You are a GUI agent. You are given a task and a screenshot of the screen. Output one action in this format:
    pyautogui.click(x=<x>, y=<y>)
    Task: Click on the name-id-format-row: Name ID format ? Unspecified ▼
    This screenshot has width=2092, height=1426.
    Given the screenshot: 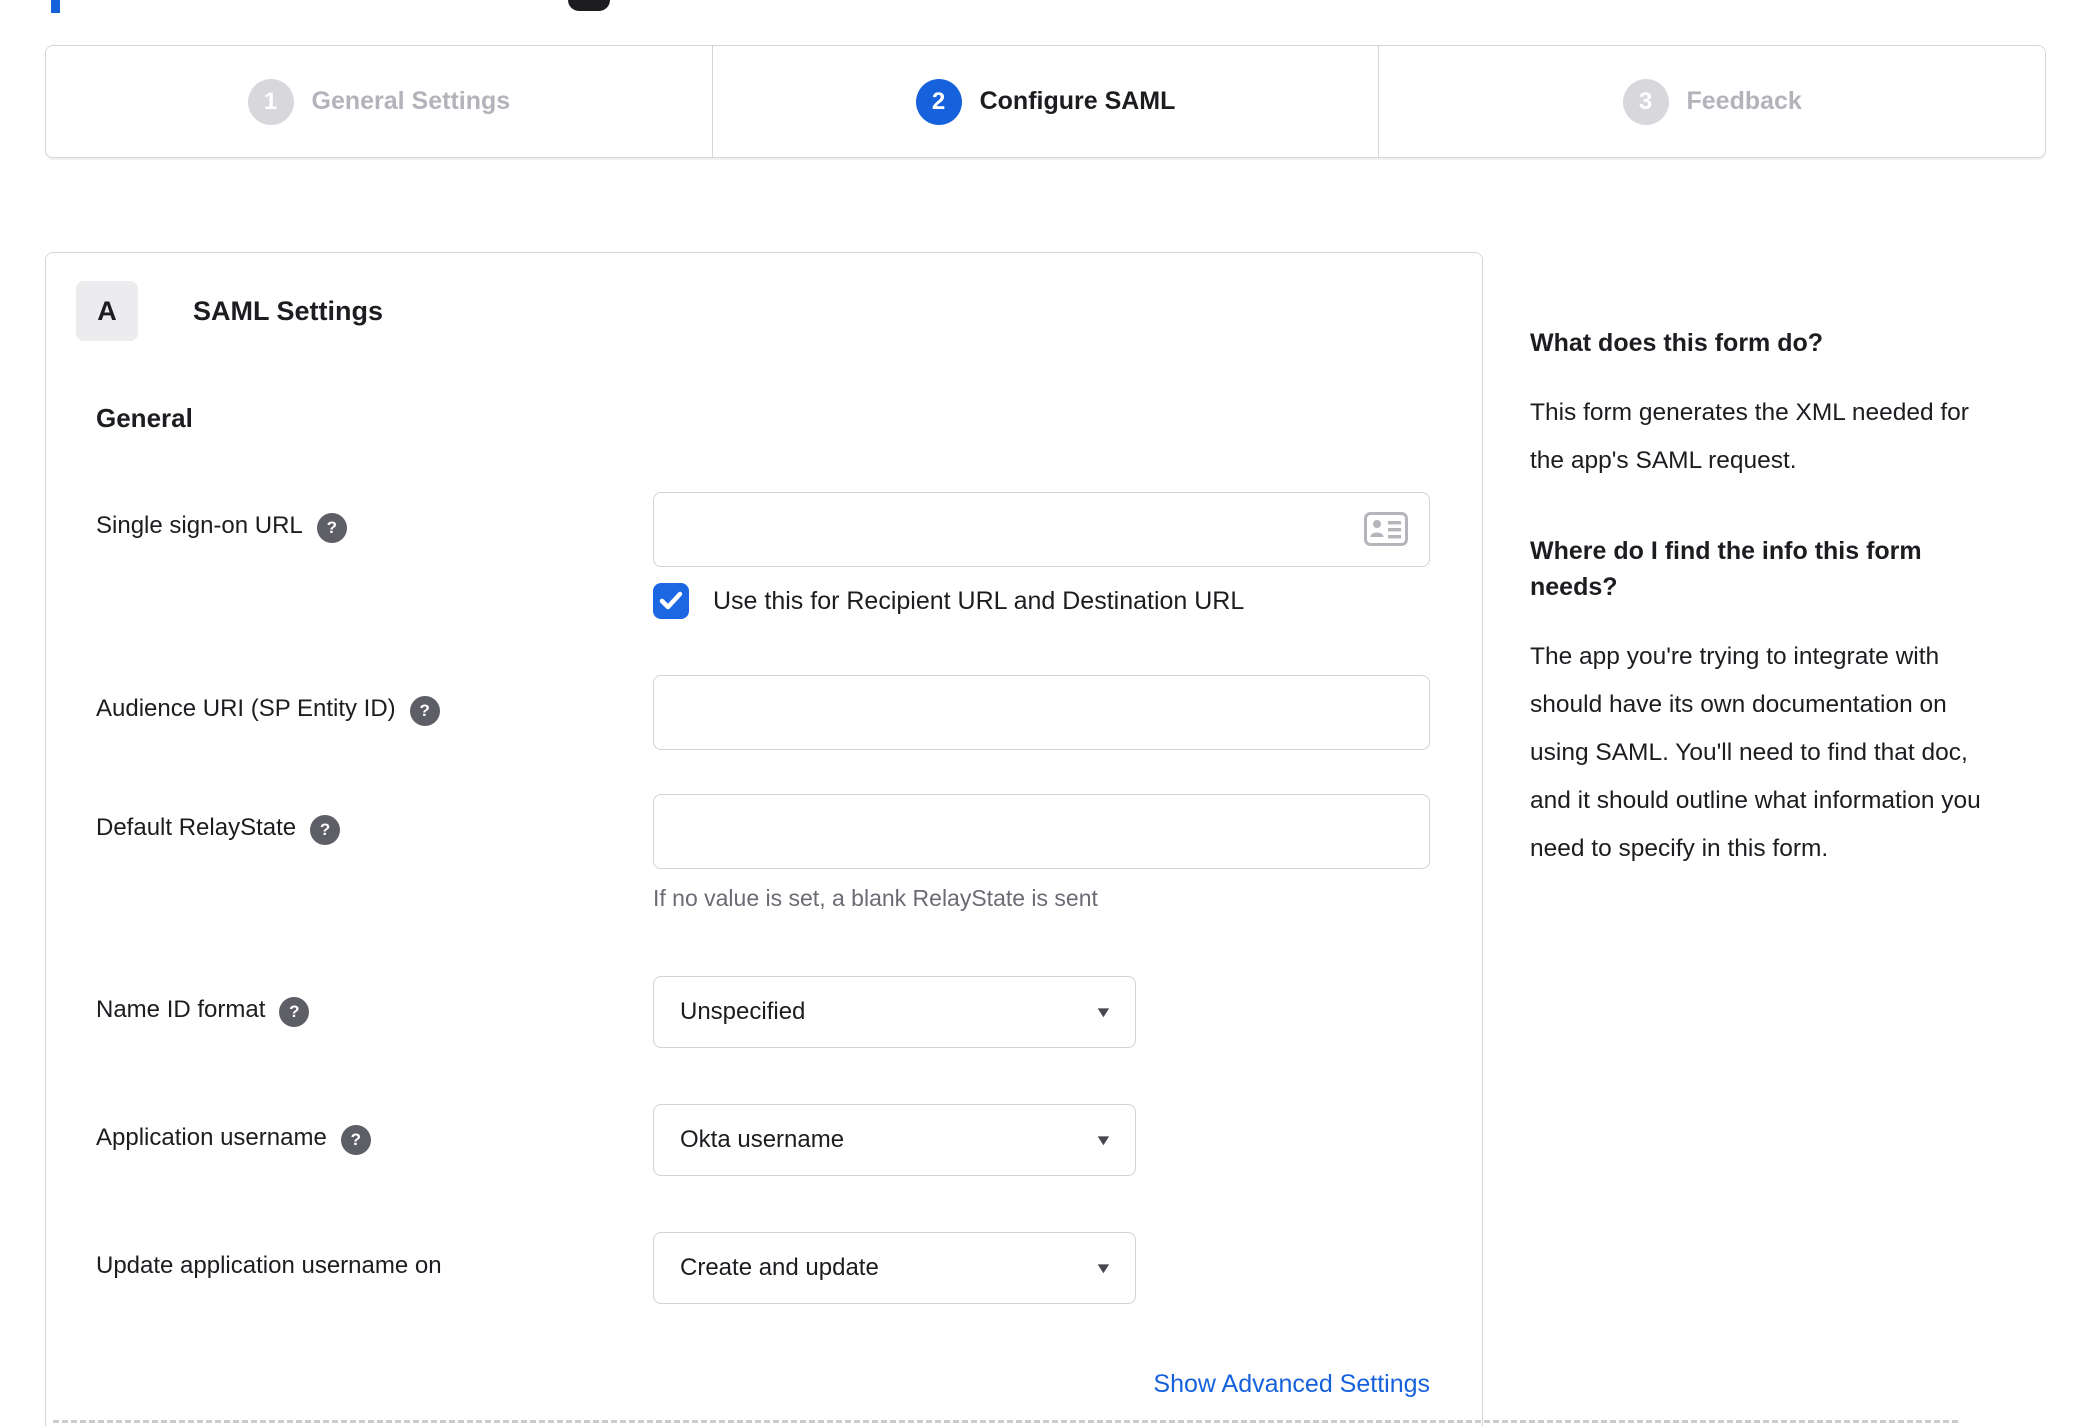 What is the action you would take?
    pyautogui.click(x=766, y=1012)
    